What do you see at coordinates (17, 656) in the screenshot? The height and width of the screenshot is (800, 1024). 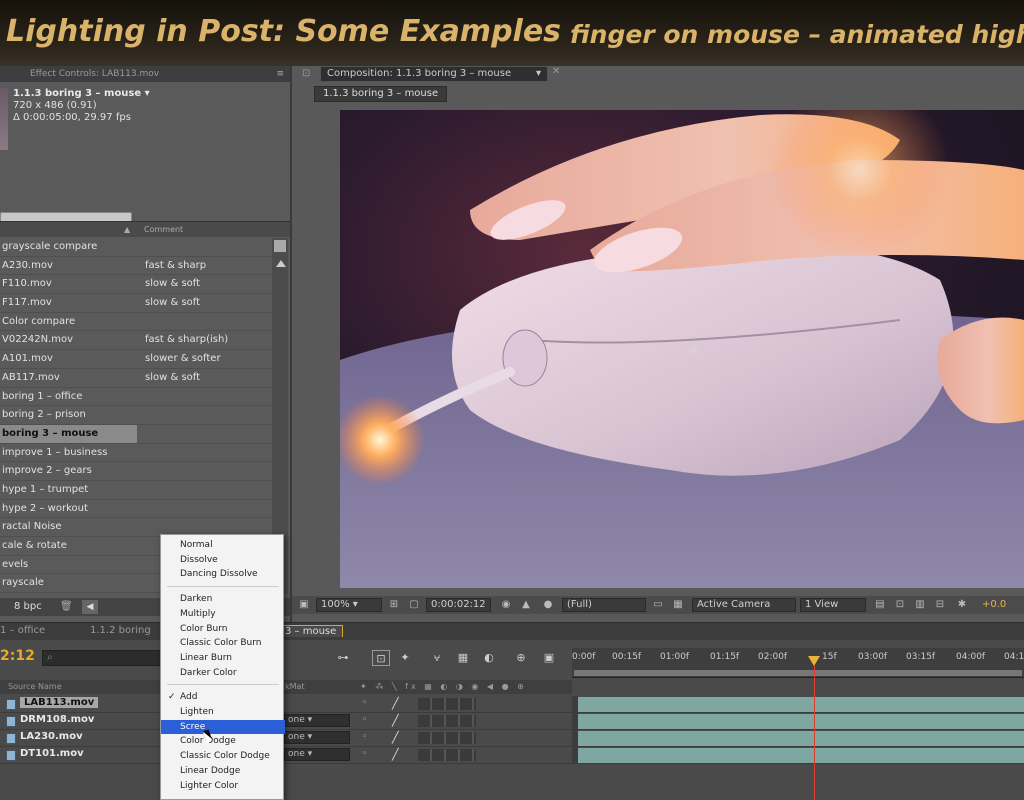 I see `timeline-timecode: 2:12` at bounding box center [17, 656].